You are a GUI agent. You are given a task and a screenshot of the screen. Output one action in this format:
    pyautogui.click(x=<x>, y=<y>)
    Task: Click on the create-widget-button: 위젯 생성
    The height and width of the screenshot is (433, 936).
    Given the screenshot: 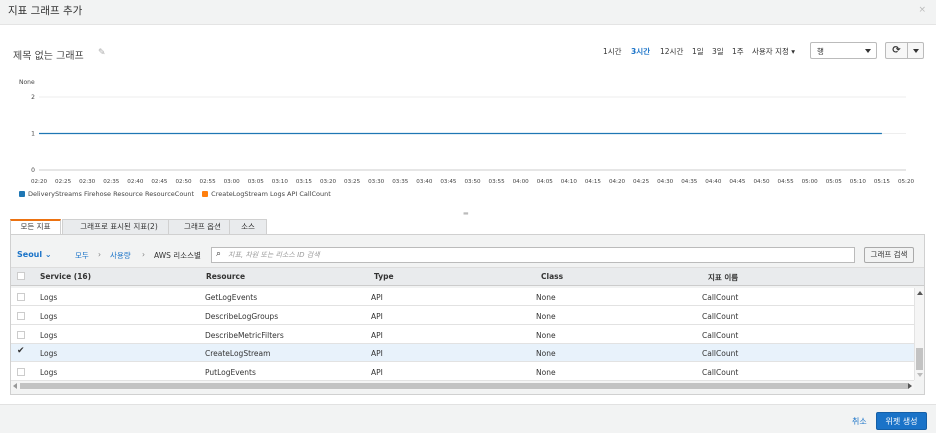 What is the action you would take?
    pyautogui.click(x=901, y=421)
    